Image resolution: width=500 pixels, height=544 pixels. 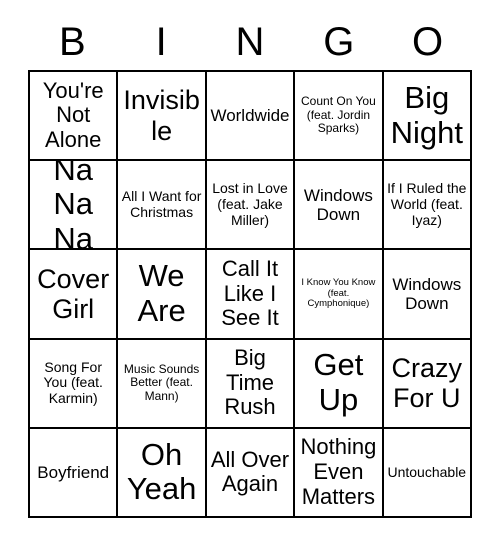 I want to click on bingo-cell: Lost in Love (feat. Jake Miller), so click(x=251, y=206).